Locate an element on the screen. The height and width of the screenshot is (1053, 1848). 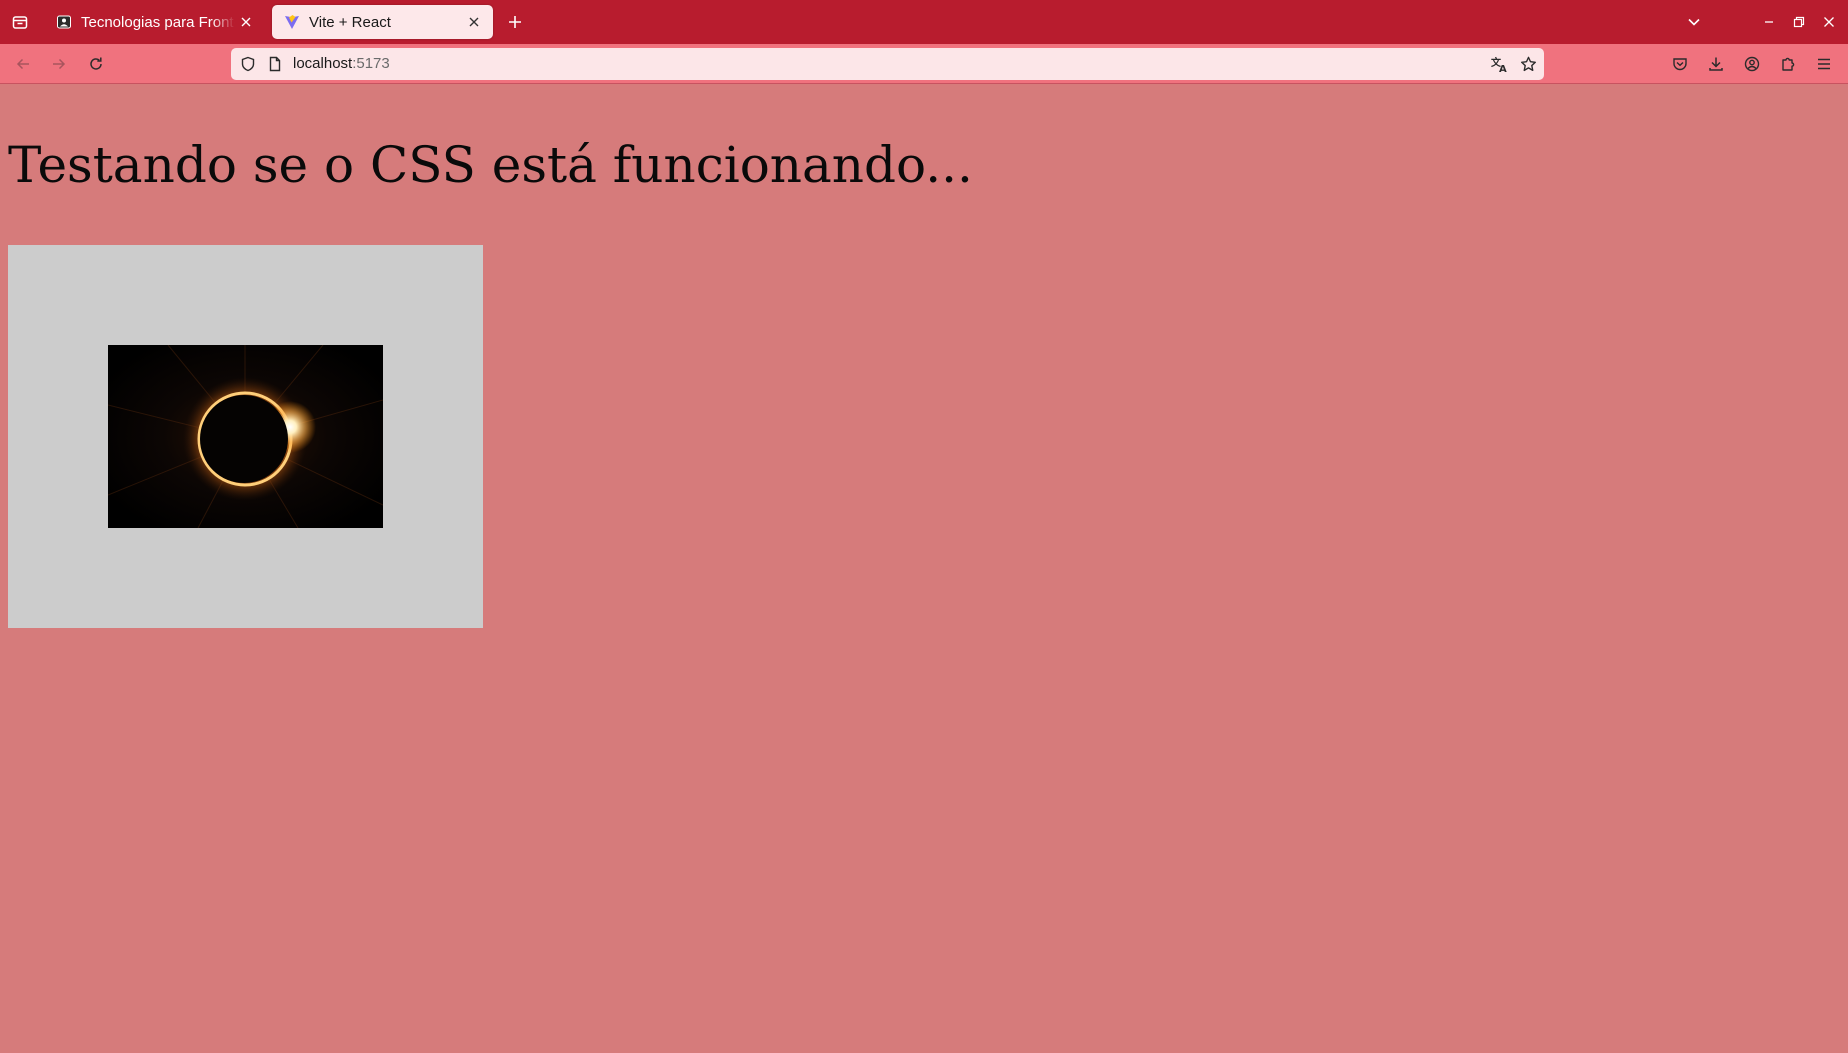
account-icon is located at coordinates (1752, 64).